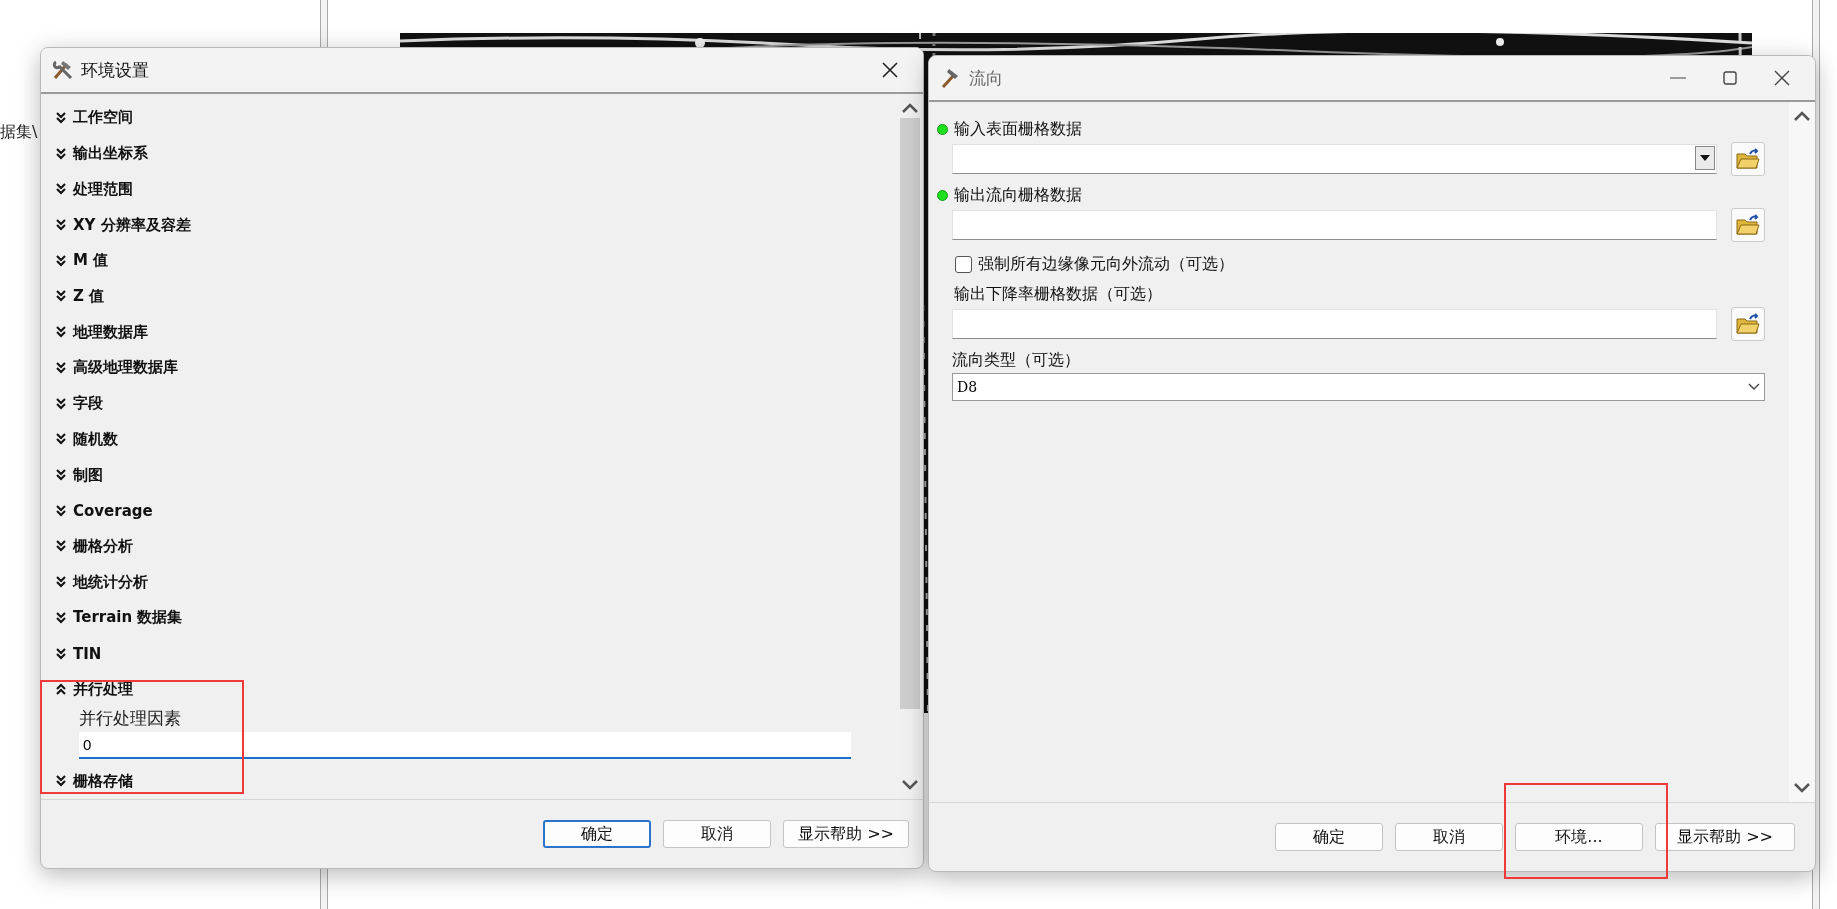 The width and height of the screenshot is (1837, 909). I want to click on checkbox, so click(963, 264).